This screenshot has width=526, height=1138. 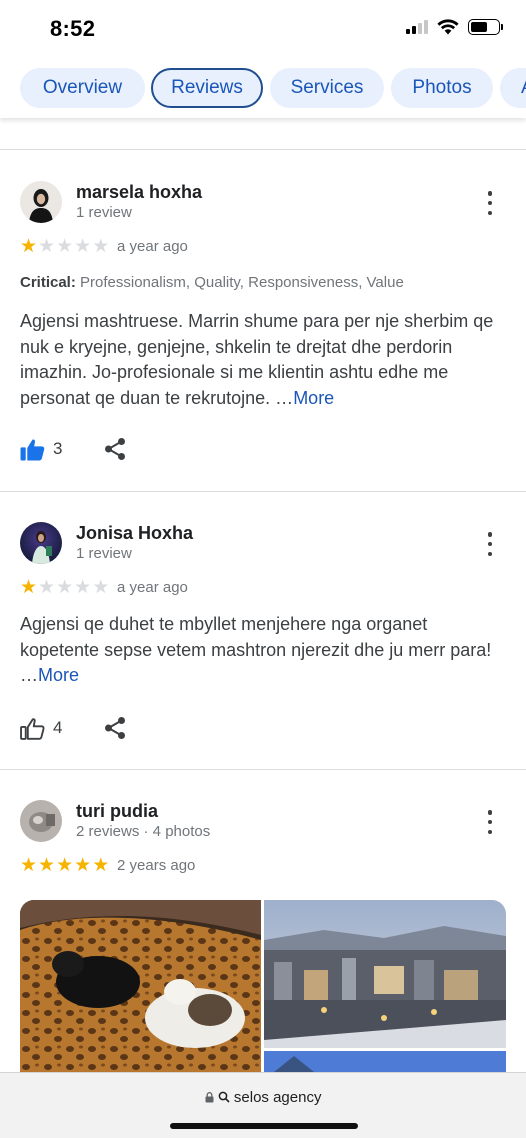 I want to click on home-indicator, so click(x=264, y=1126).